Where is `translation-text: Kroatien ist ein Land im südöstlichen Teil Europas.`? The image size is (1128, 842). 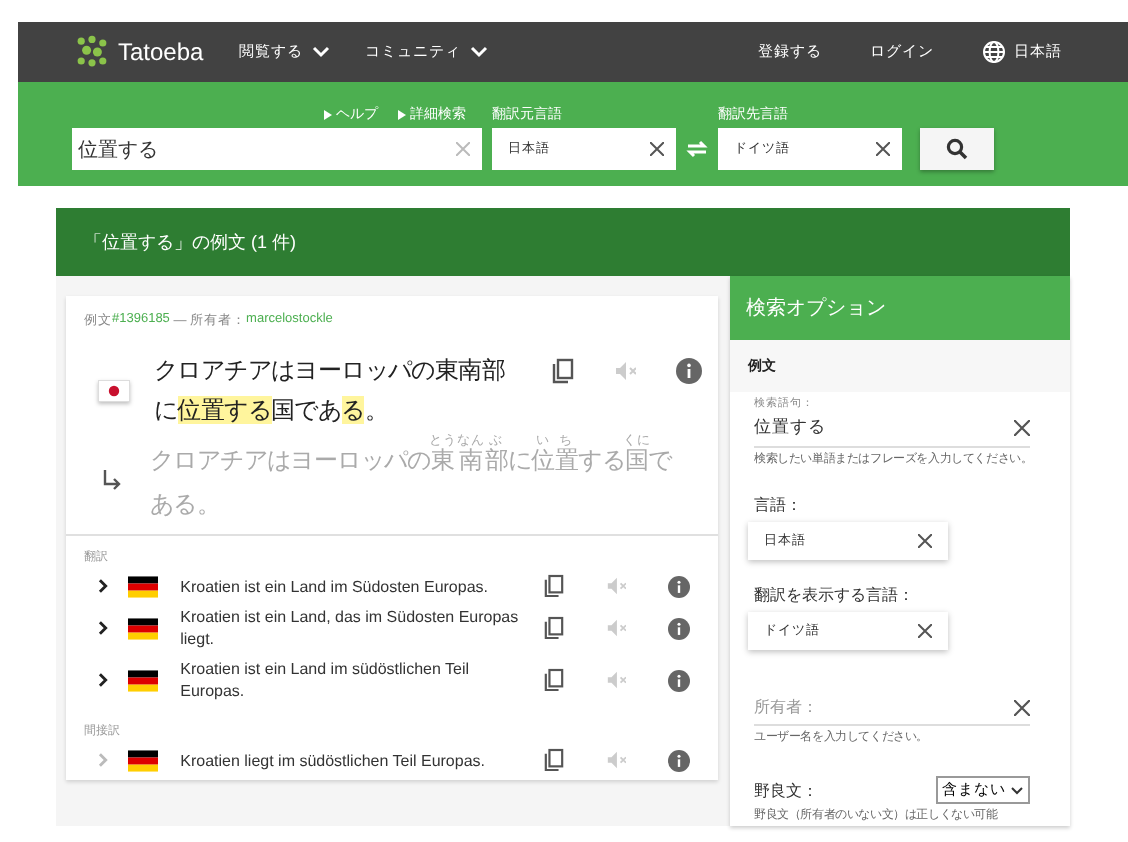 translation-text: Kroatien ist ein Land im südöstlichen Teil Europas. is located at coordinates (326, 680).